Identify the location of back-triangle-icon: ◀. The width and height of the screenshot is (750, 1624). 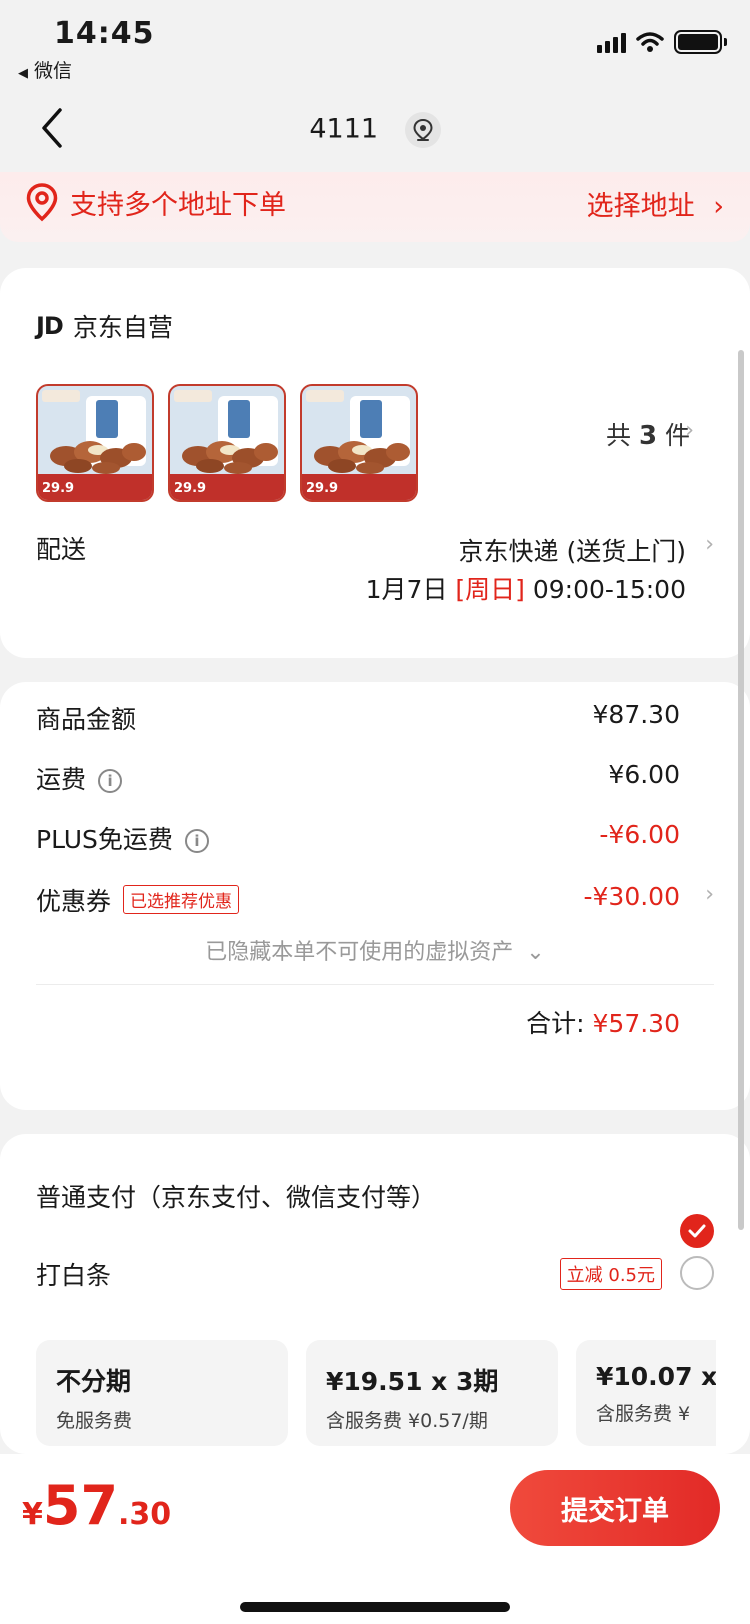
(23, 73).